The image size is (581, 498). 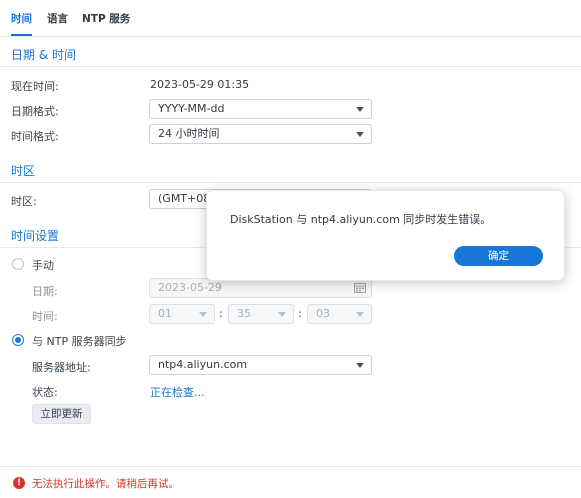 What do you see at coordinates (165, 313) in the screenshot?
I see `hour-value: 01` at bounding box center [165, 313].